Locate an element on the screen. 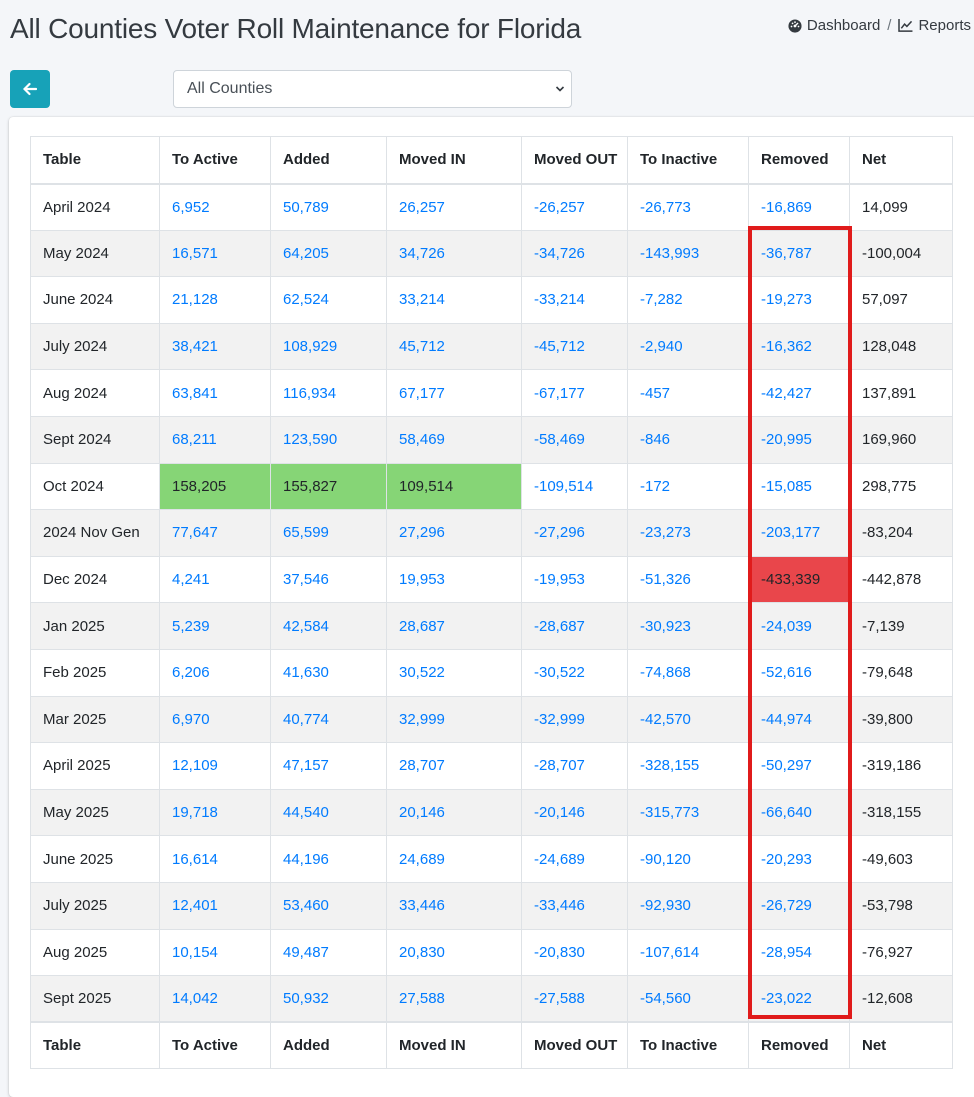  cell-moved-in: 32,999 is located at coordinates (454, 719).